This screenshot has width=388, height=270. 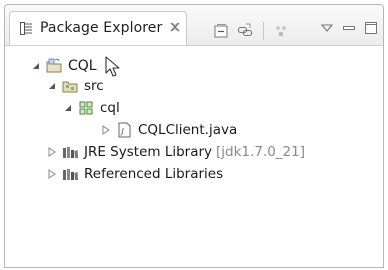 I want to click on tree-item-package: cql, so click(x=91, y=108).